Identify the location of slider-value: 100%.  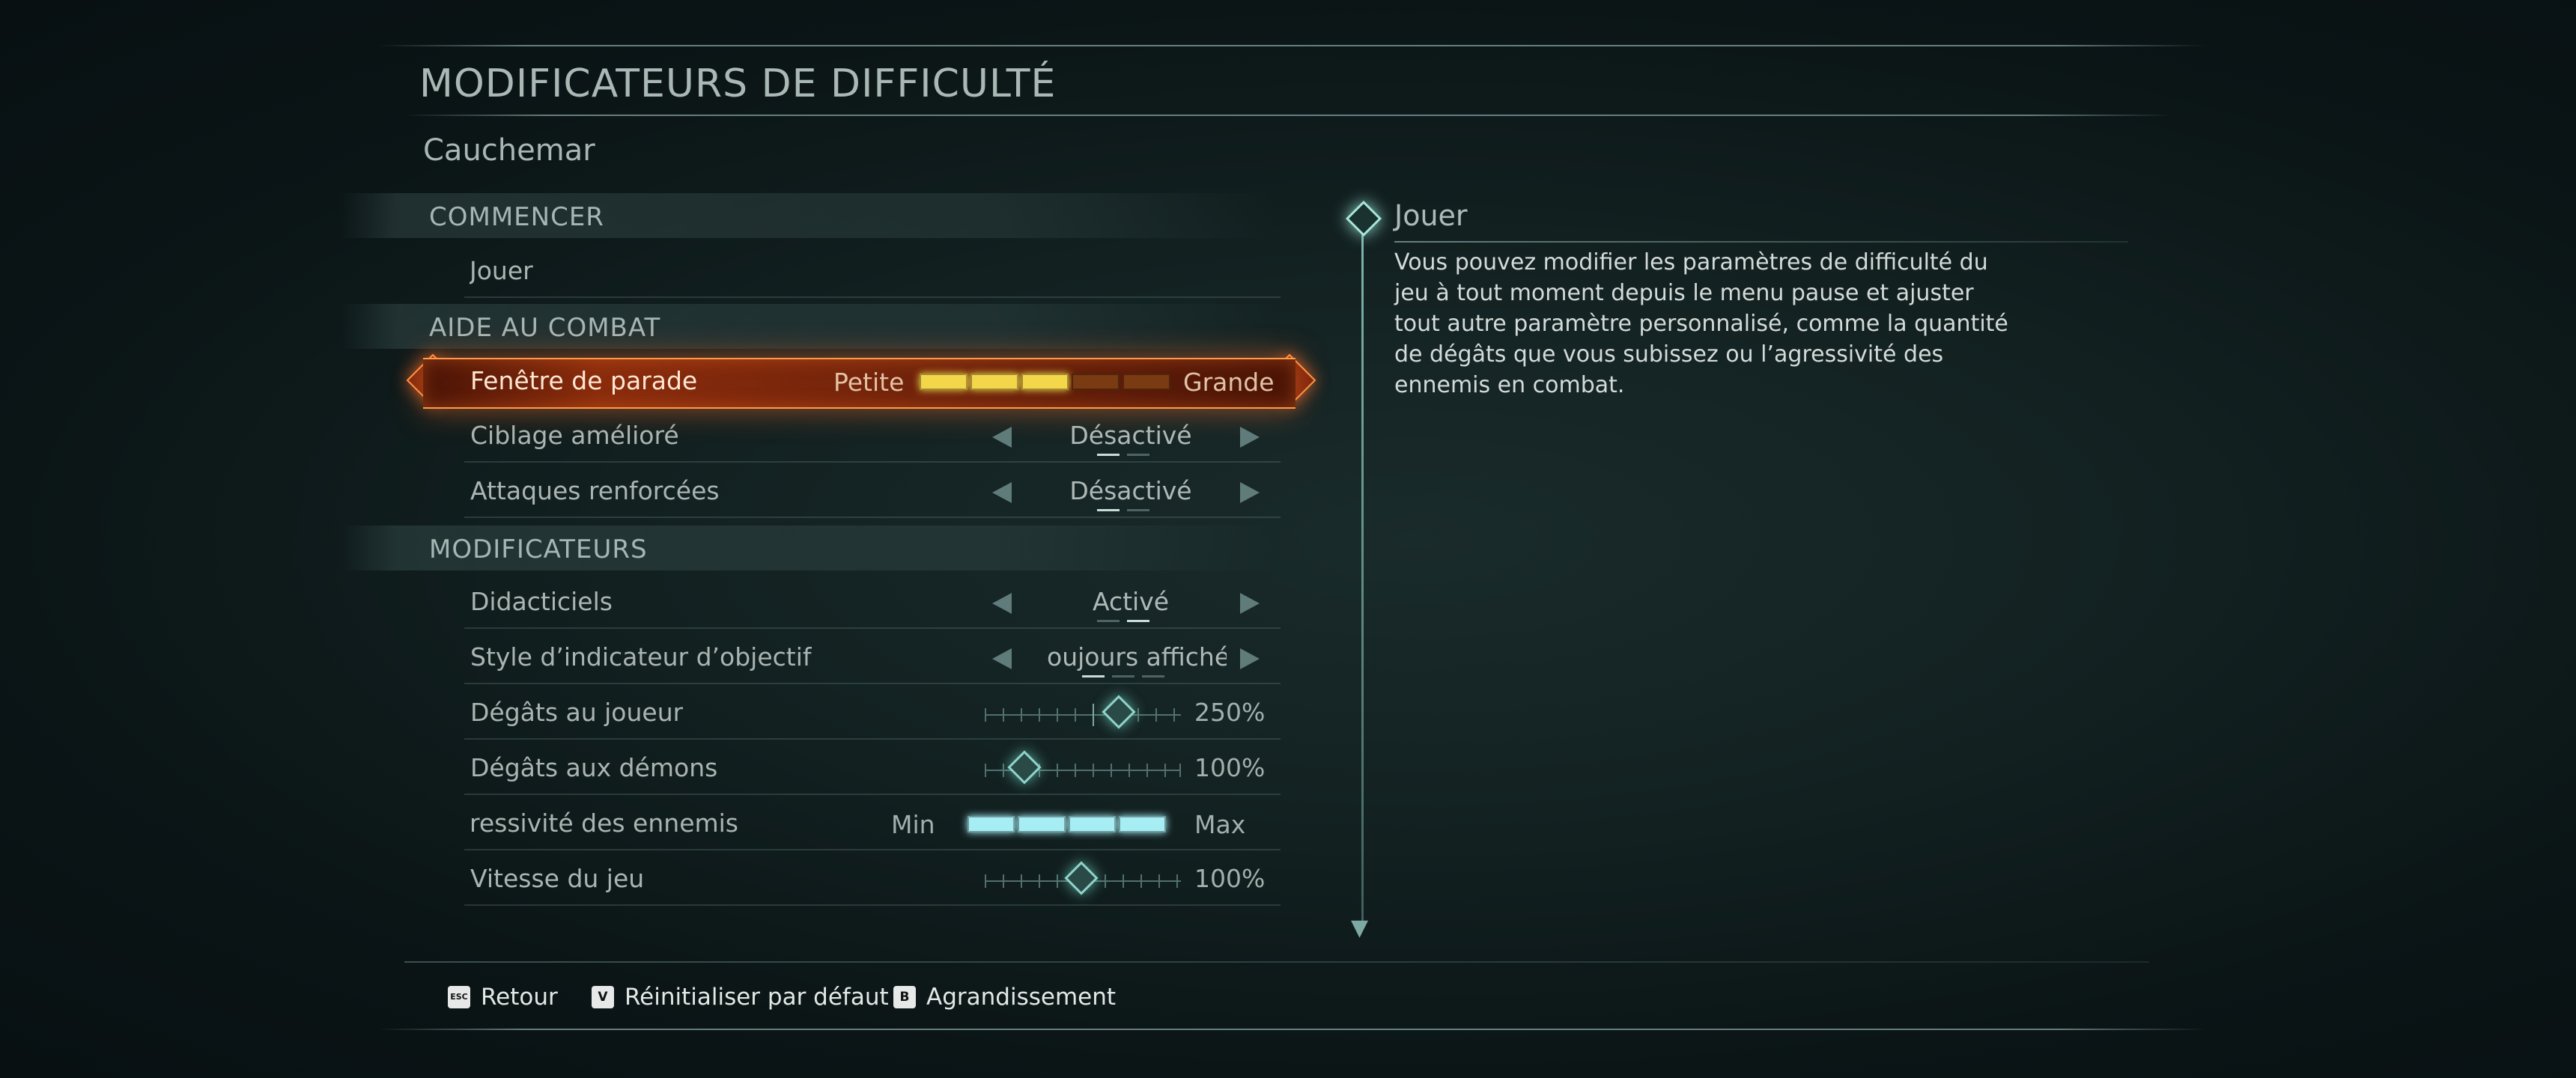
(1230, 878).